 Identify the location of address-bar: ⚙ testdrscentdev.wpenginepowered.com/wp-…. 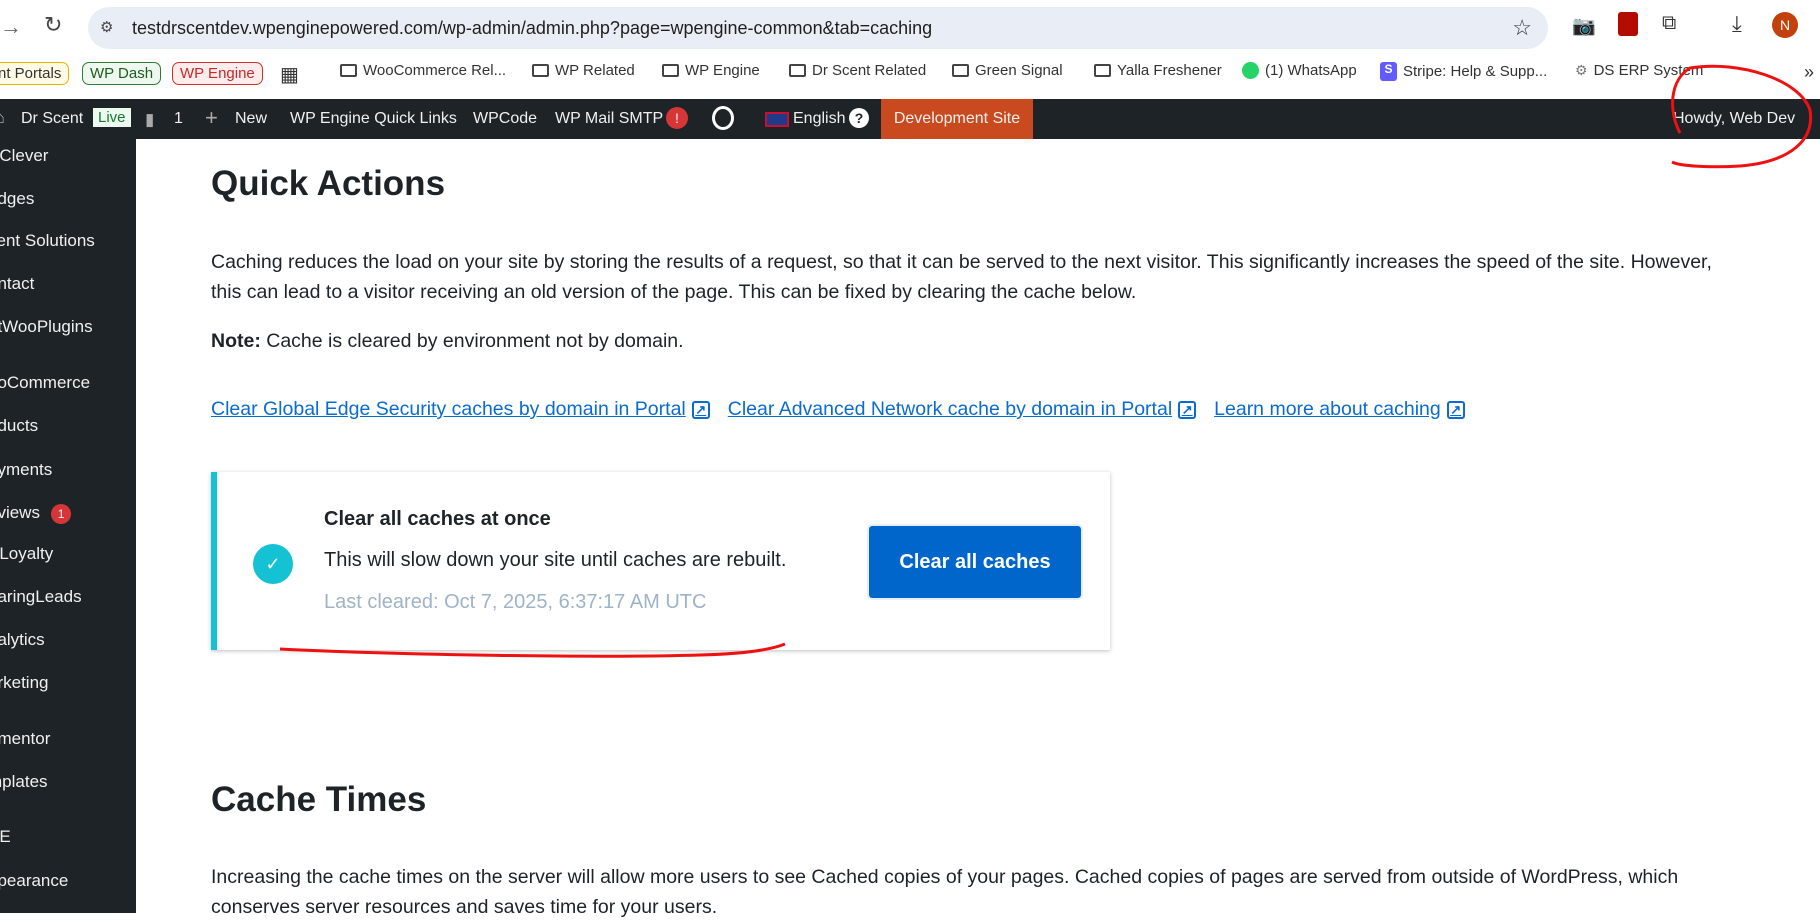
(818, 28).